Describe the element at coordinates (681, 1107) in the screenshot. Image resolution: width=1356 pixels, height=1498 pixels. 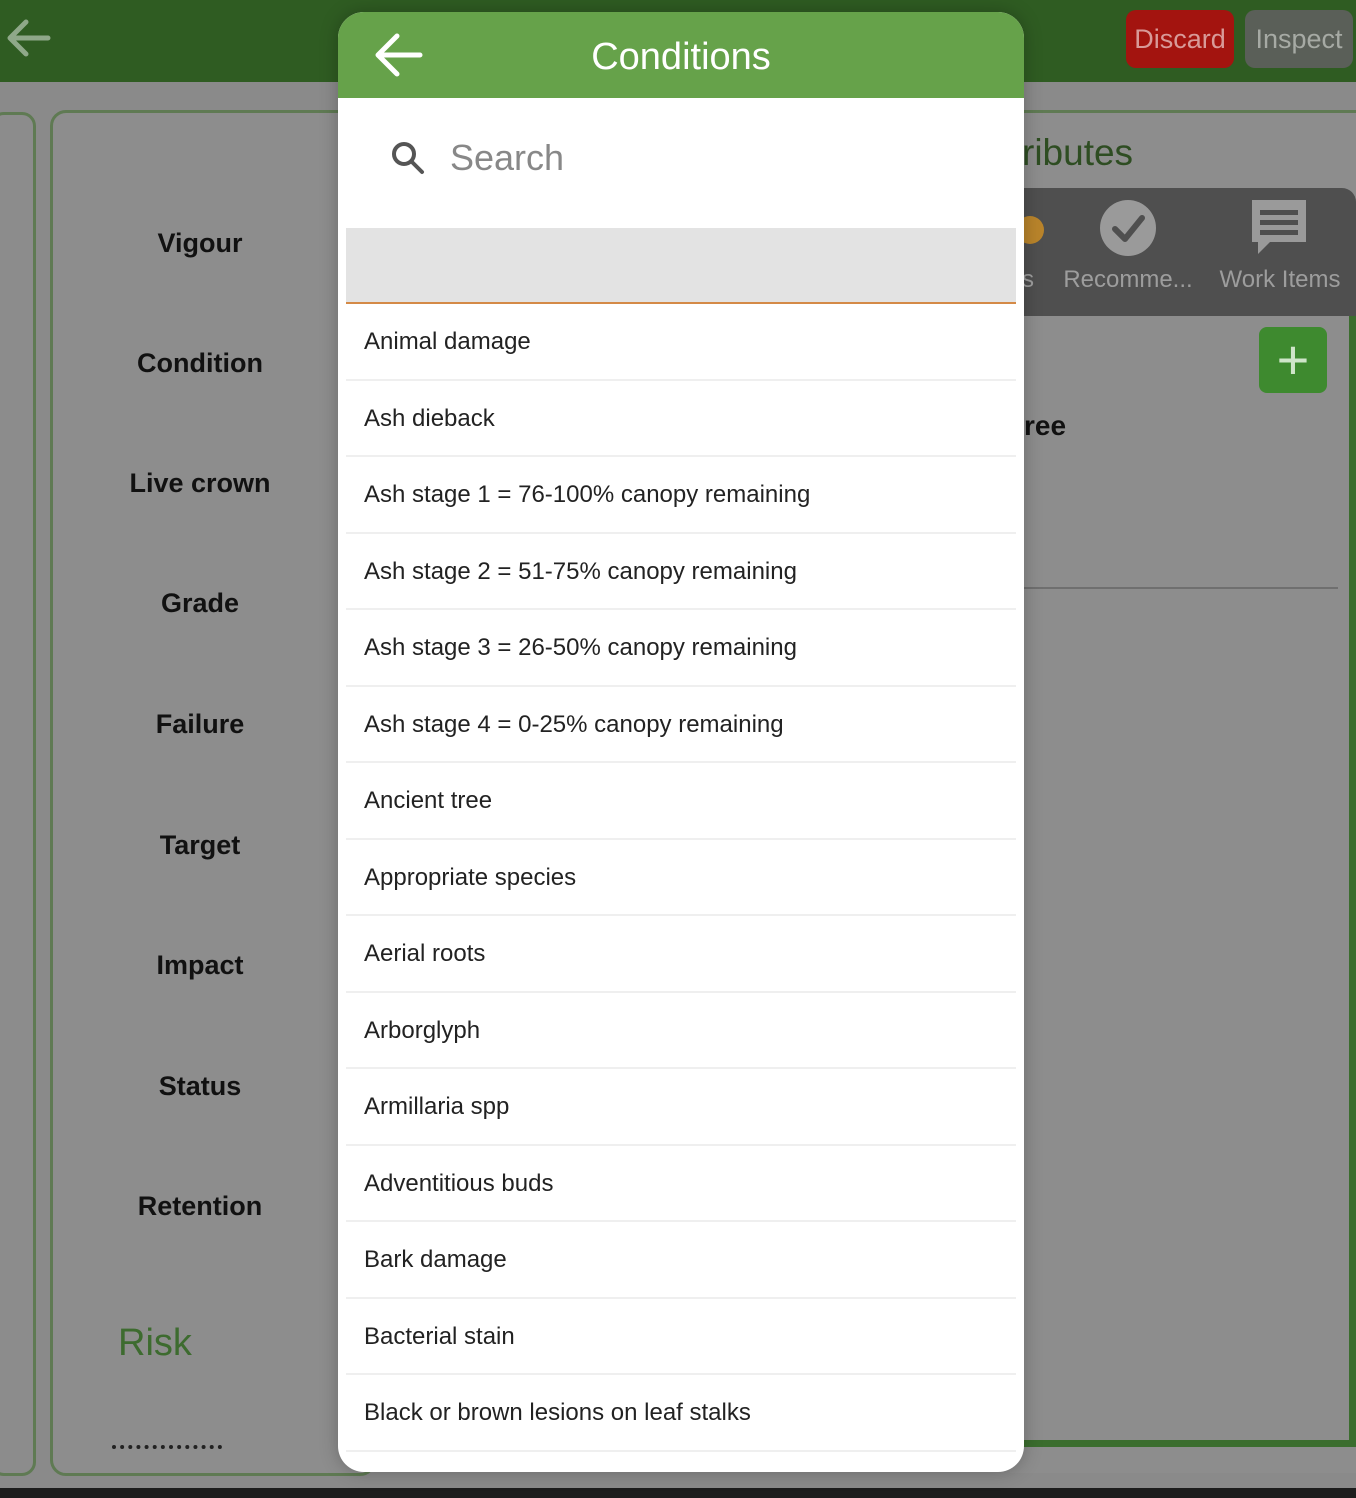
I see `list-item: Armillaria spp` at that location.